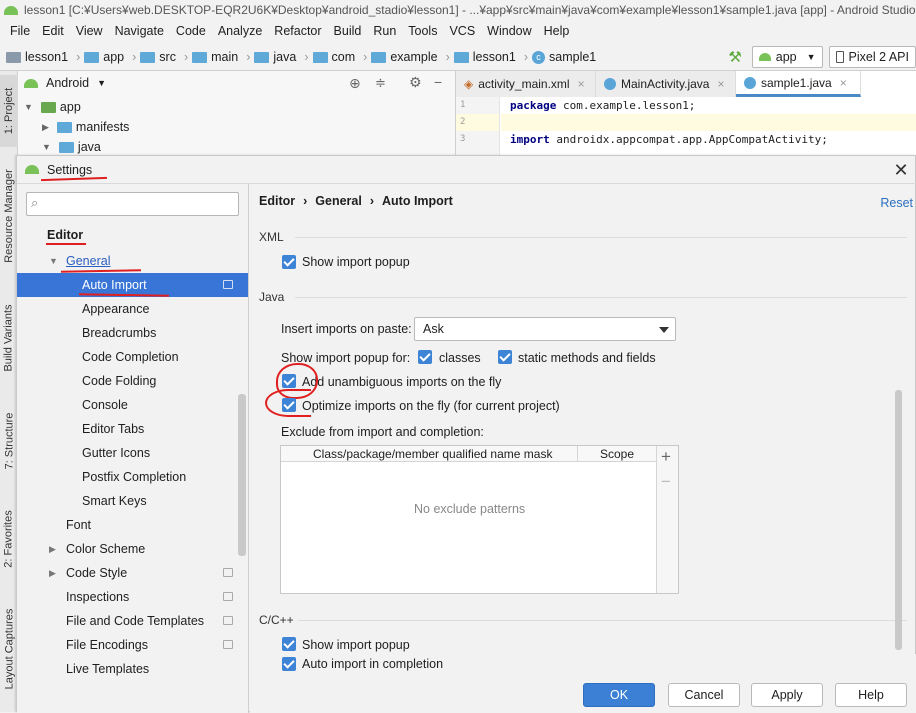 This screenshot has height=713, width=916. I want to click on hammer-icon: ⚒, so click(734, 57).